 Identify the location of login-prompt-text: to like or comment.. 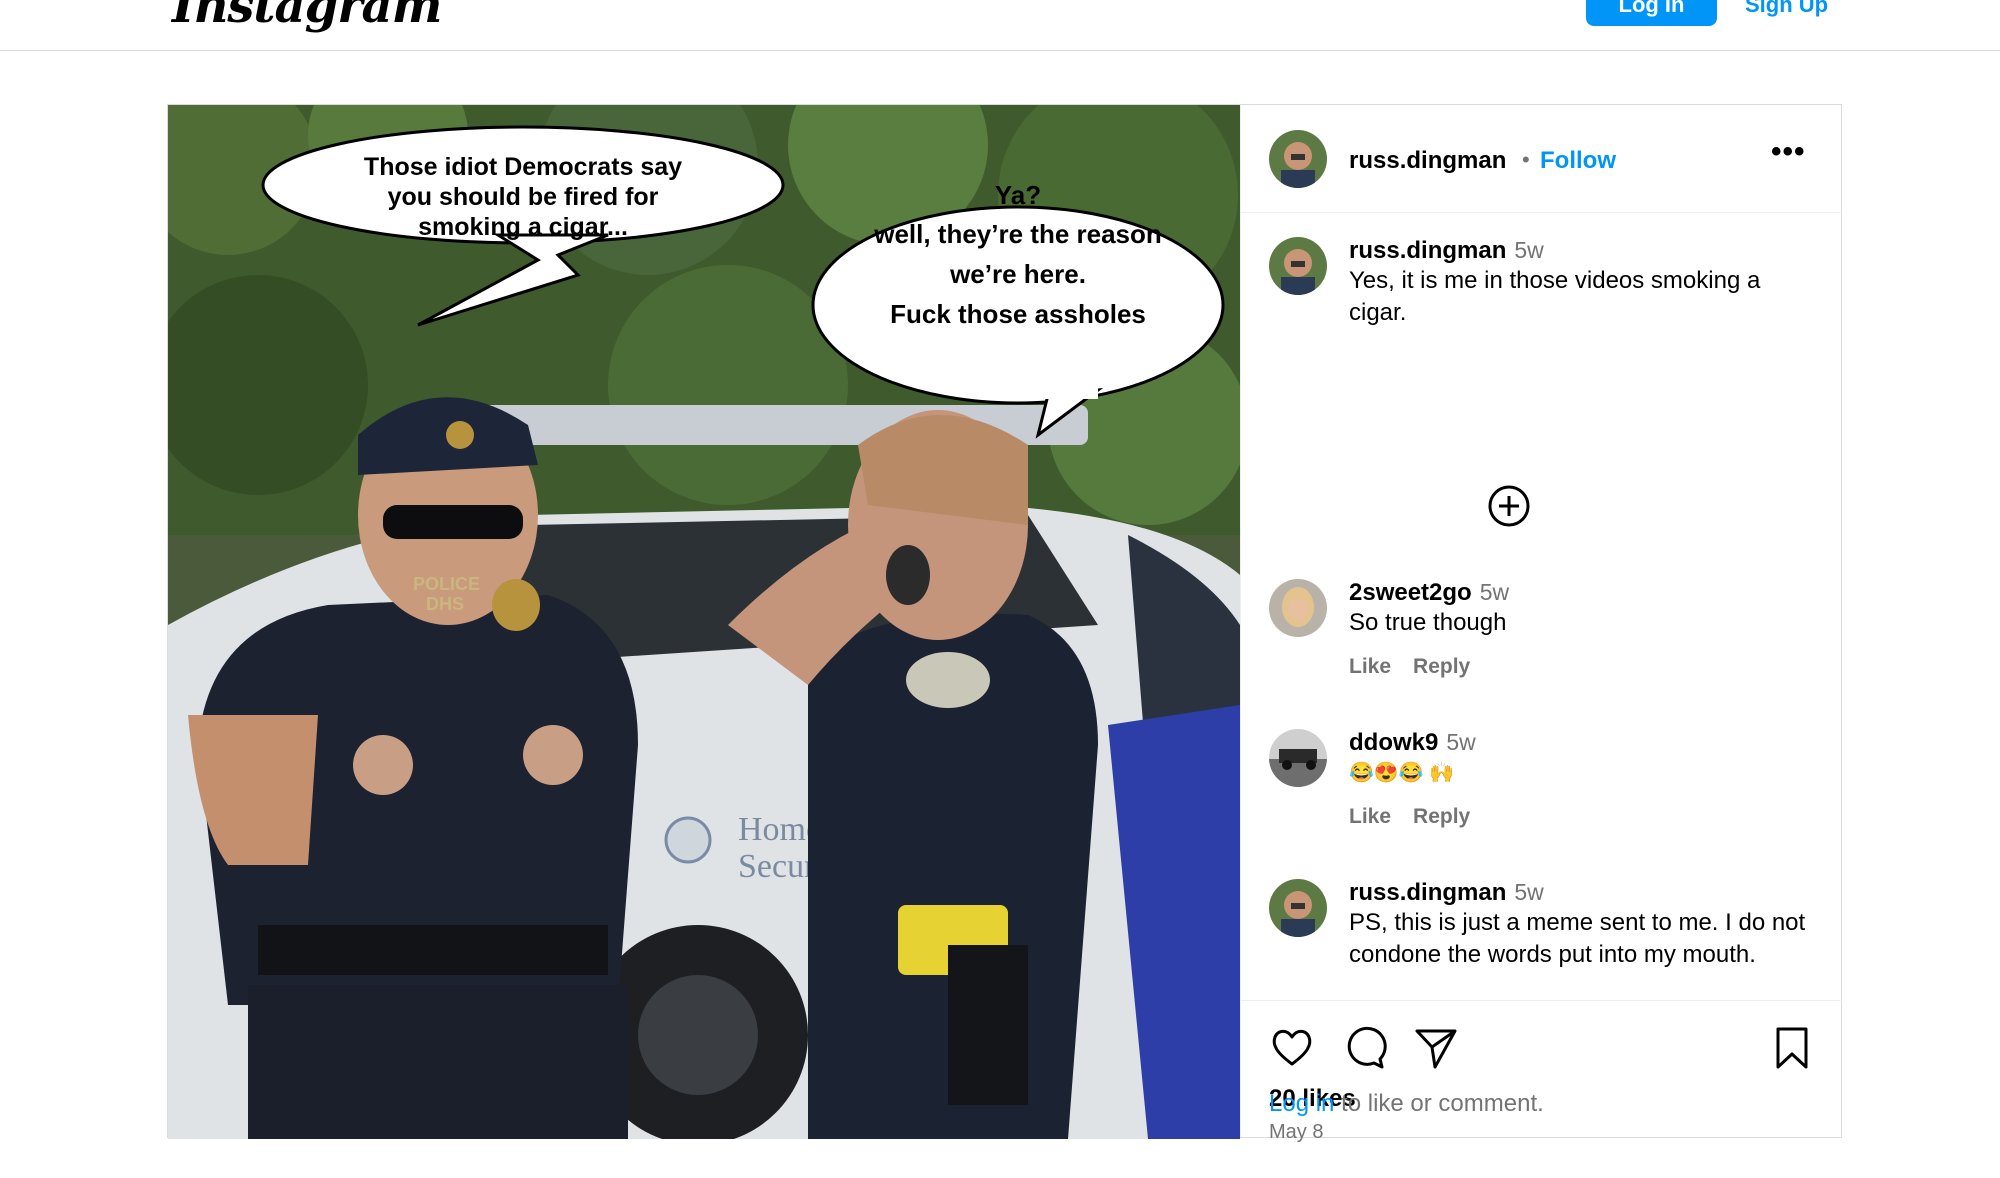
(1439, 1103).